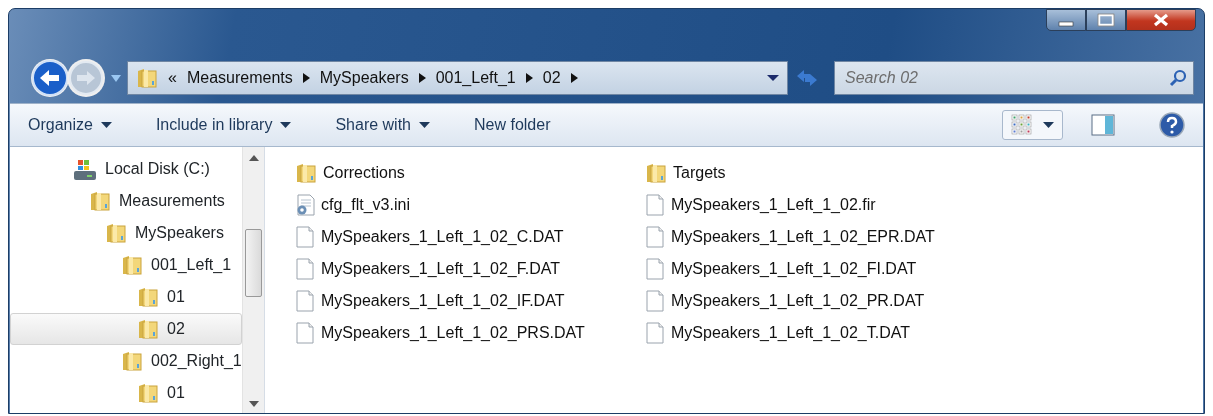 The height and width of the screenshot is (416, 1213). I want to click on search-icon, so click(1178, 78).